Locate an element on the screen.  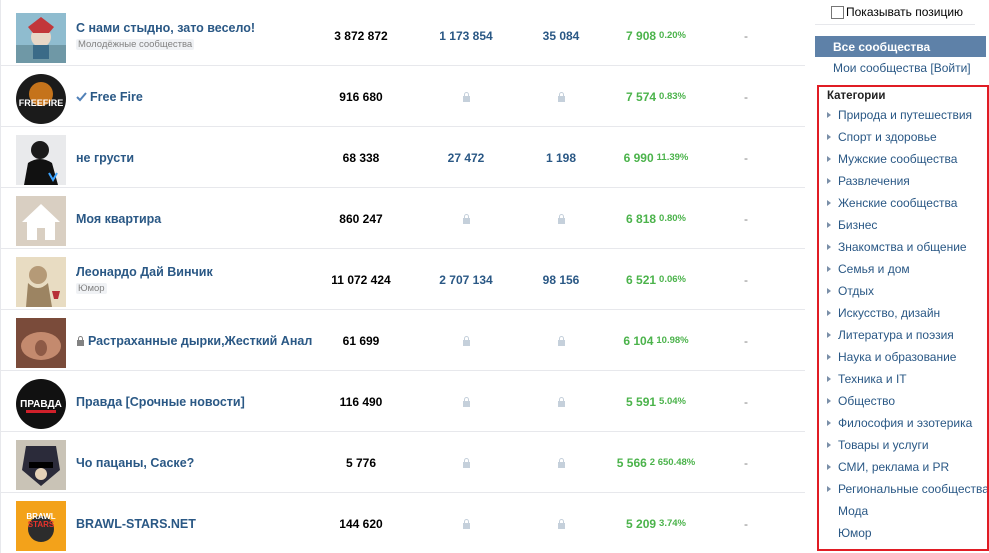
category-label: Литература и поэзия is located at coordinates (896, 335).